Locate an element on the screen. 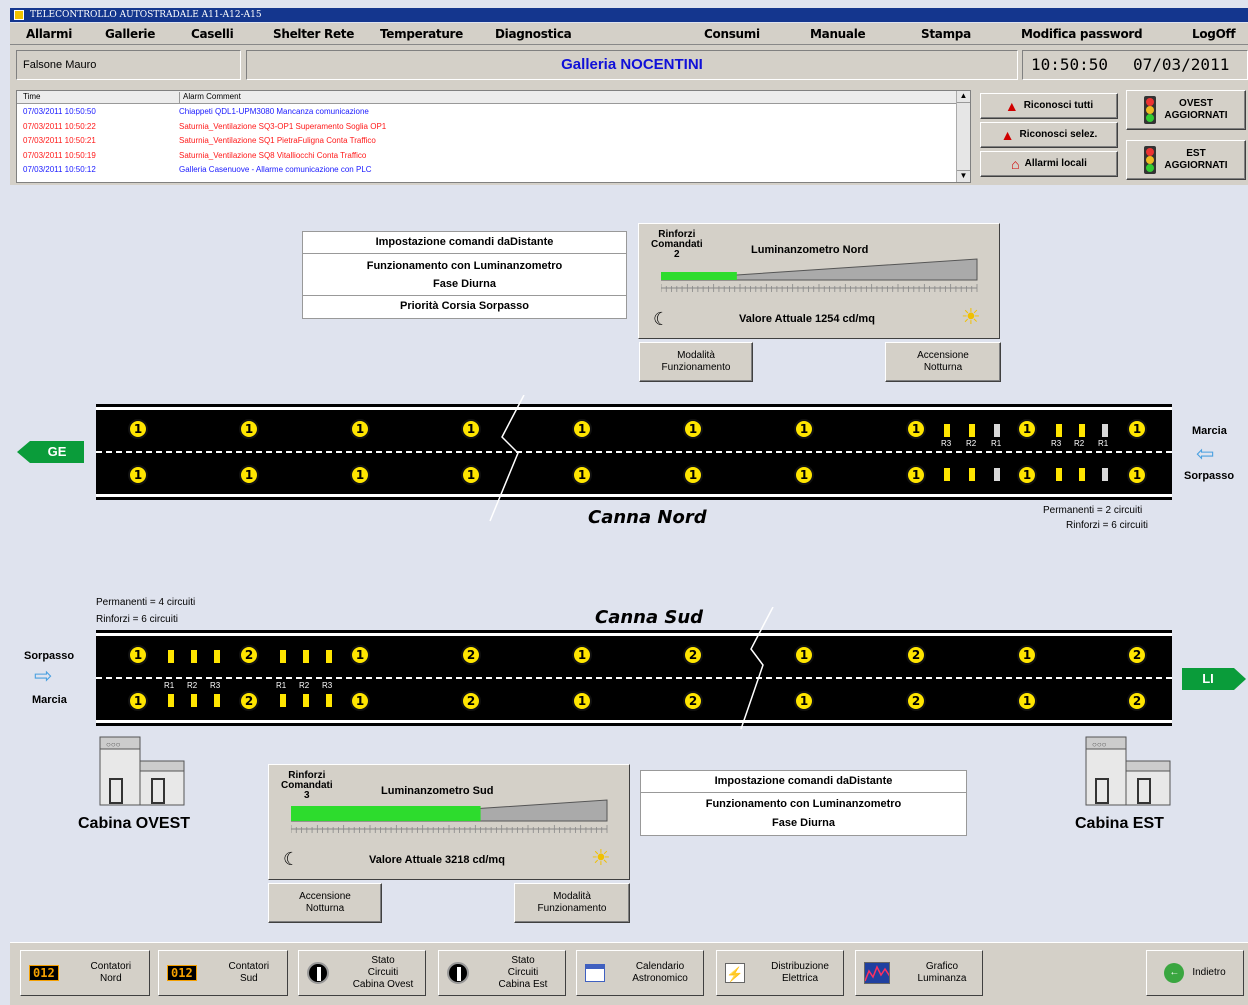 The image size is (1248, 1005). alarm-scrollbar: ▲ ▼ is located at coordinates (963, 136).